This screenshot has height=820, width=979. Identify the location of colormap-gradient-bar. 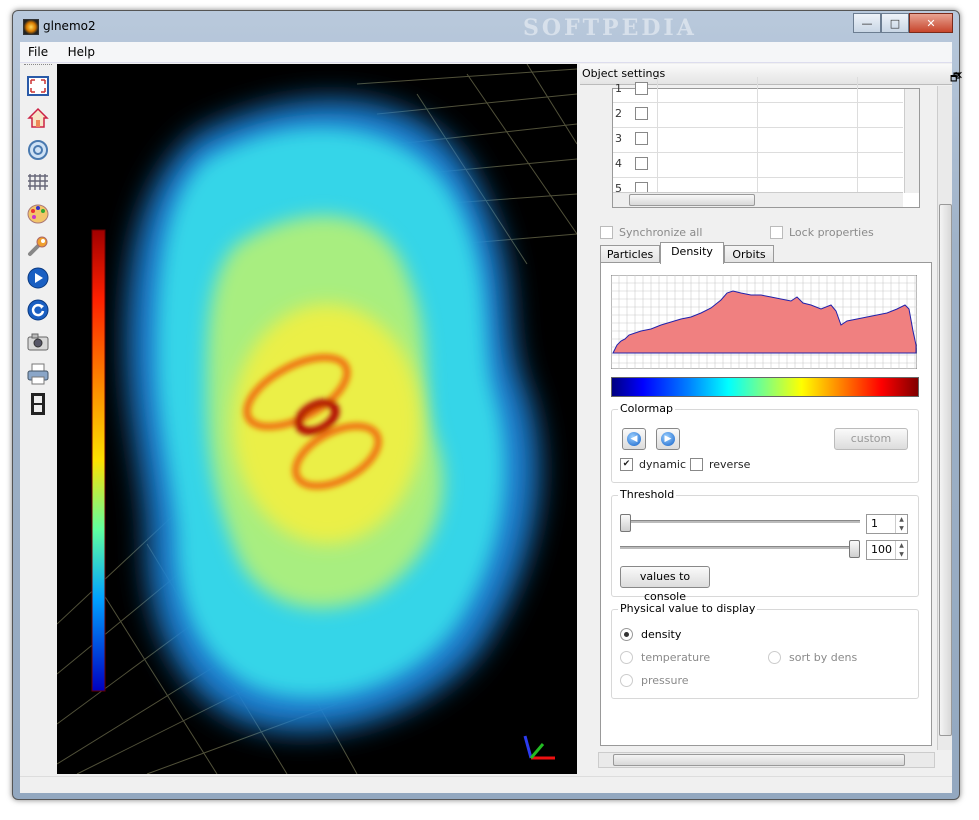
(765, 387).